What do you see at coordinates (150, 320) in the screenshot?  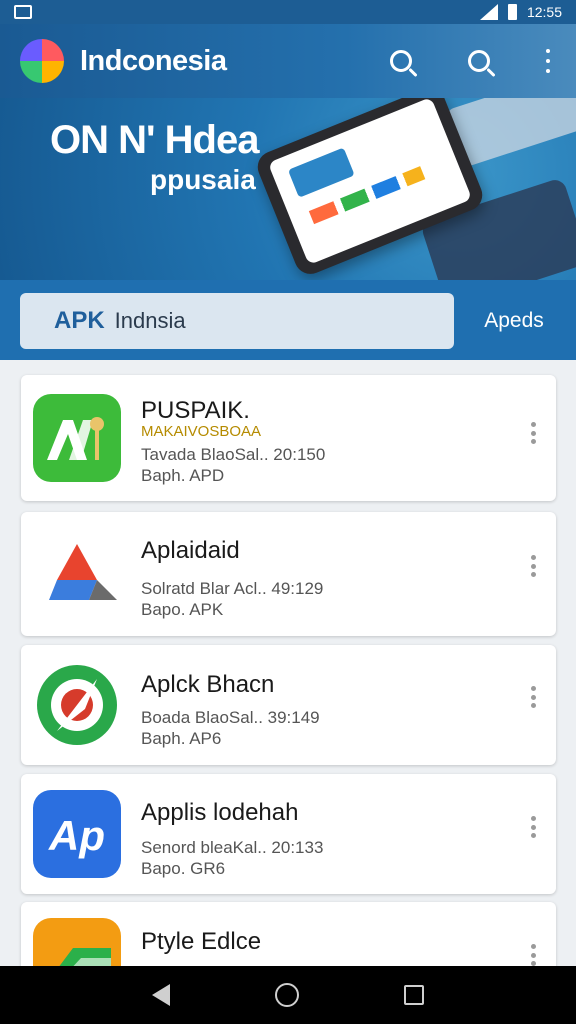 I see `search-query: Indnsia` at bounding box center [150, 320].